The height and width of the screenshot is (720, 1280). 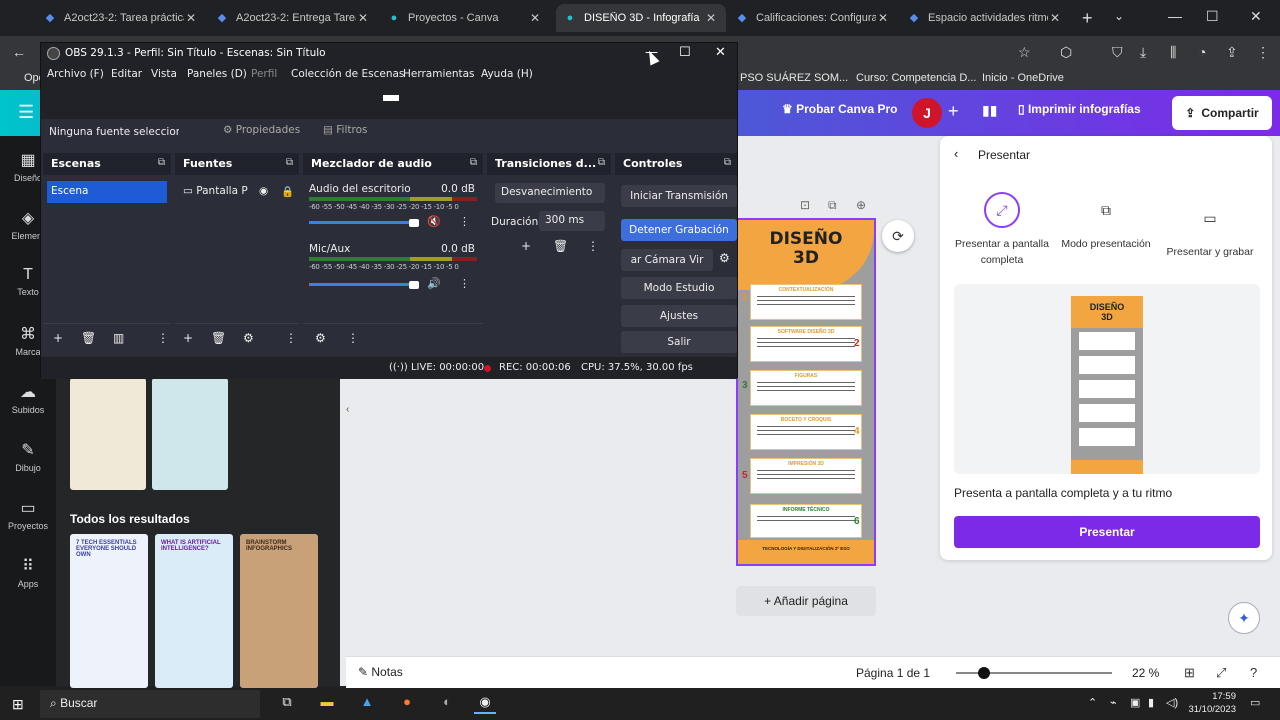 I want to click on shield-icon: ⛉, so click(x=1117, y=52).